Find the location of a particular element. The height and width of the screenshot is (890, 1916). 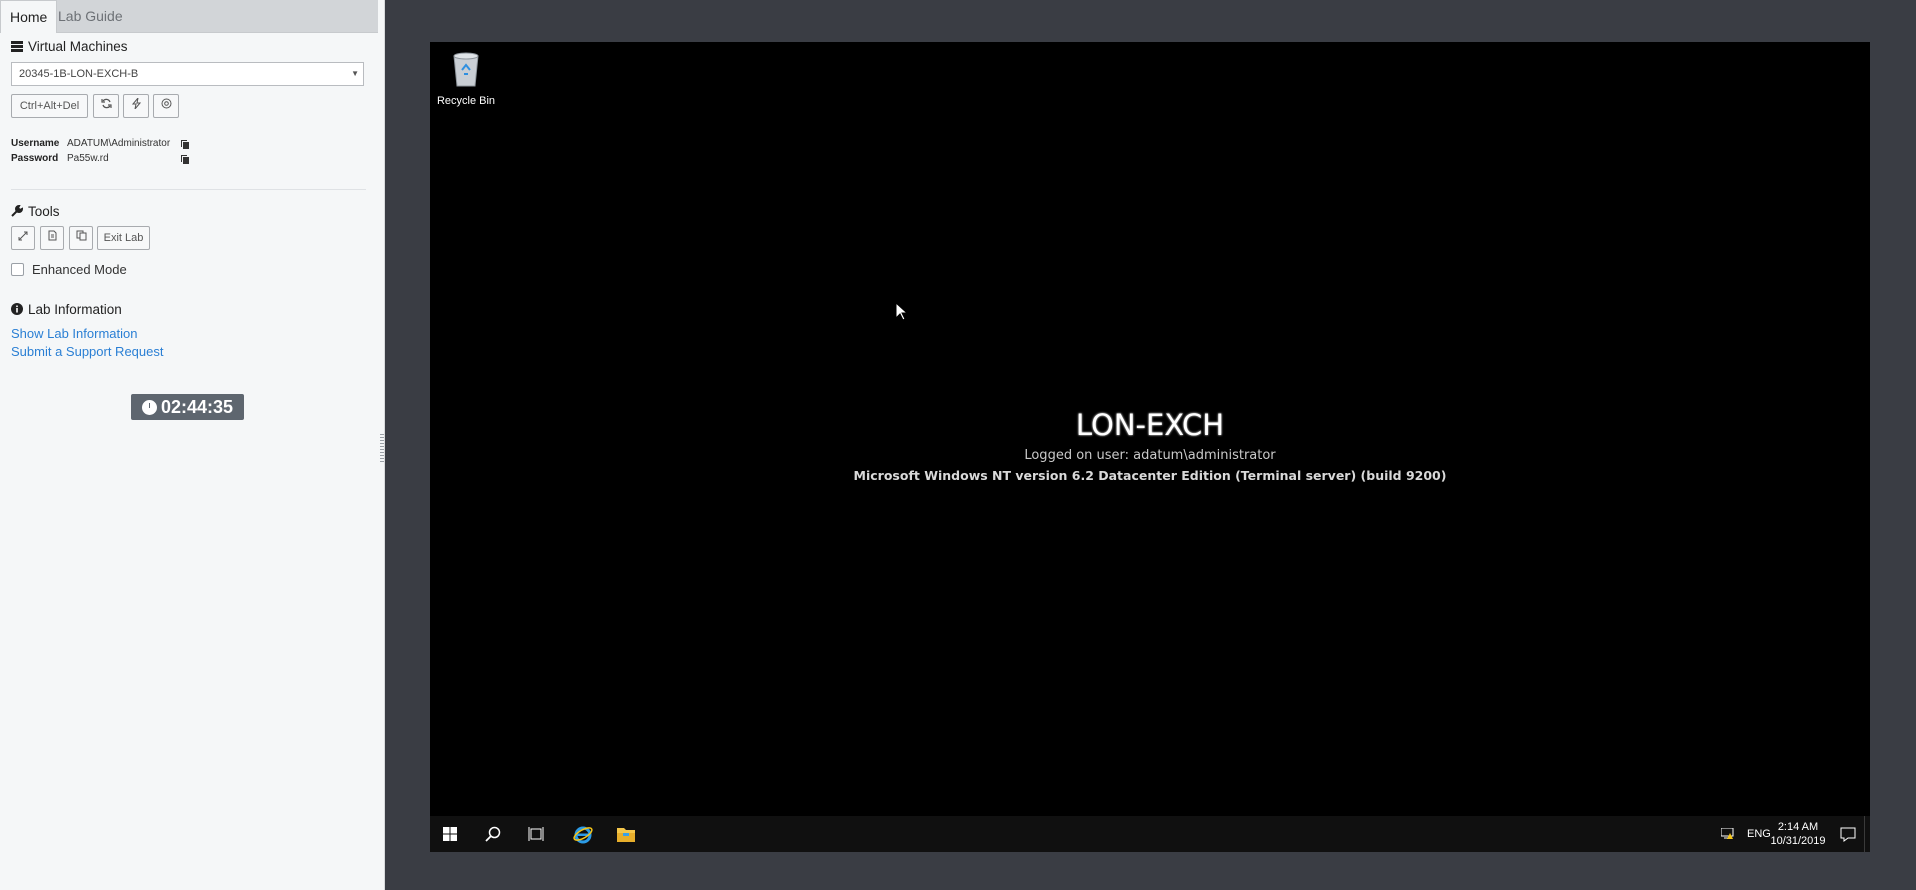

taskbar-clock: 2:14 AM 10/31/2019 is located at coordinates (1798, 834).